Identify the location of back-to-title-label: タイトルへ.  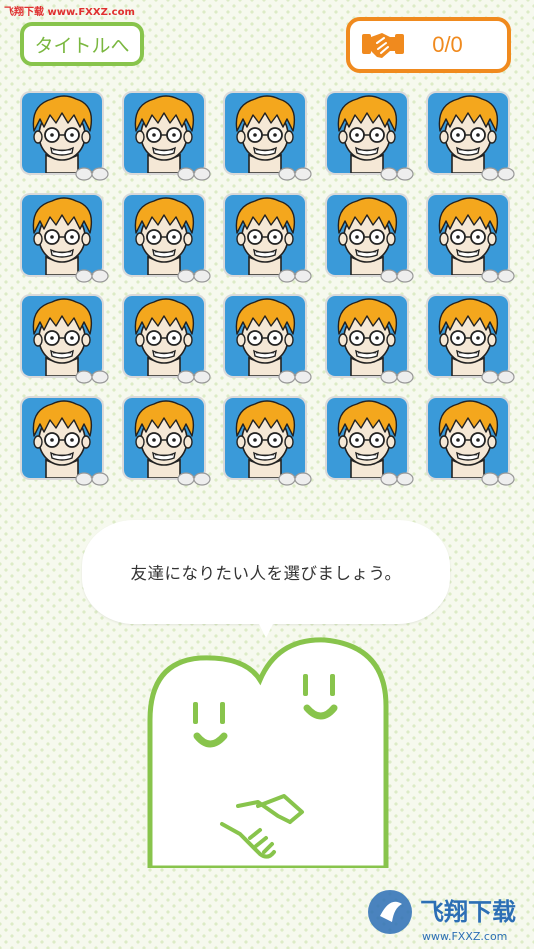
(82, 45).